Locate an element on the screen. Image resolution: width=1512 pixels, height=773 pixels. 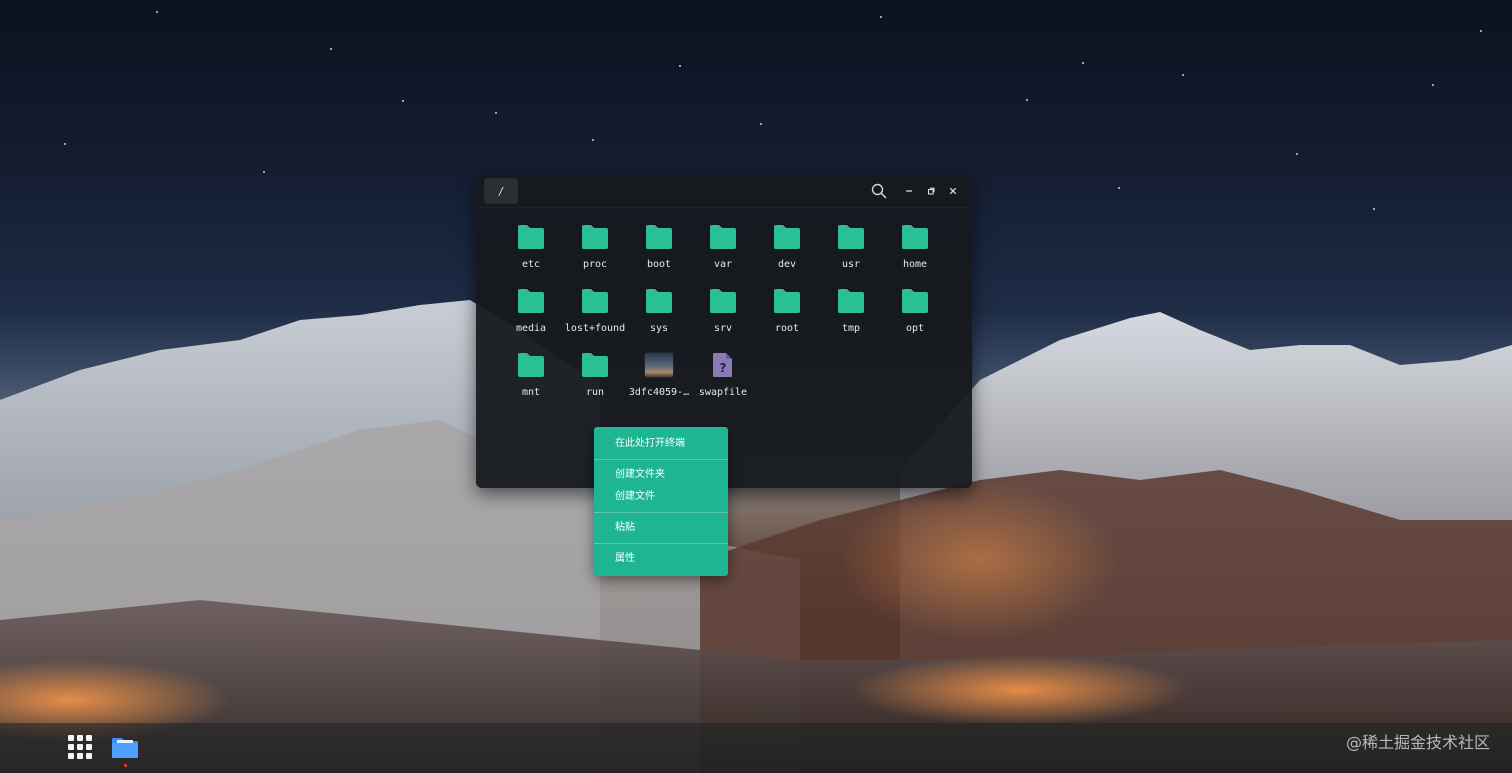
file-item-label: srv is located at coordinates (723, 328).